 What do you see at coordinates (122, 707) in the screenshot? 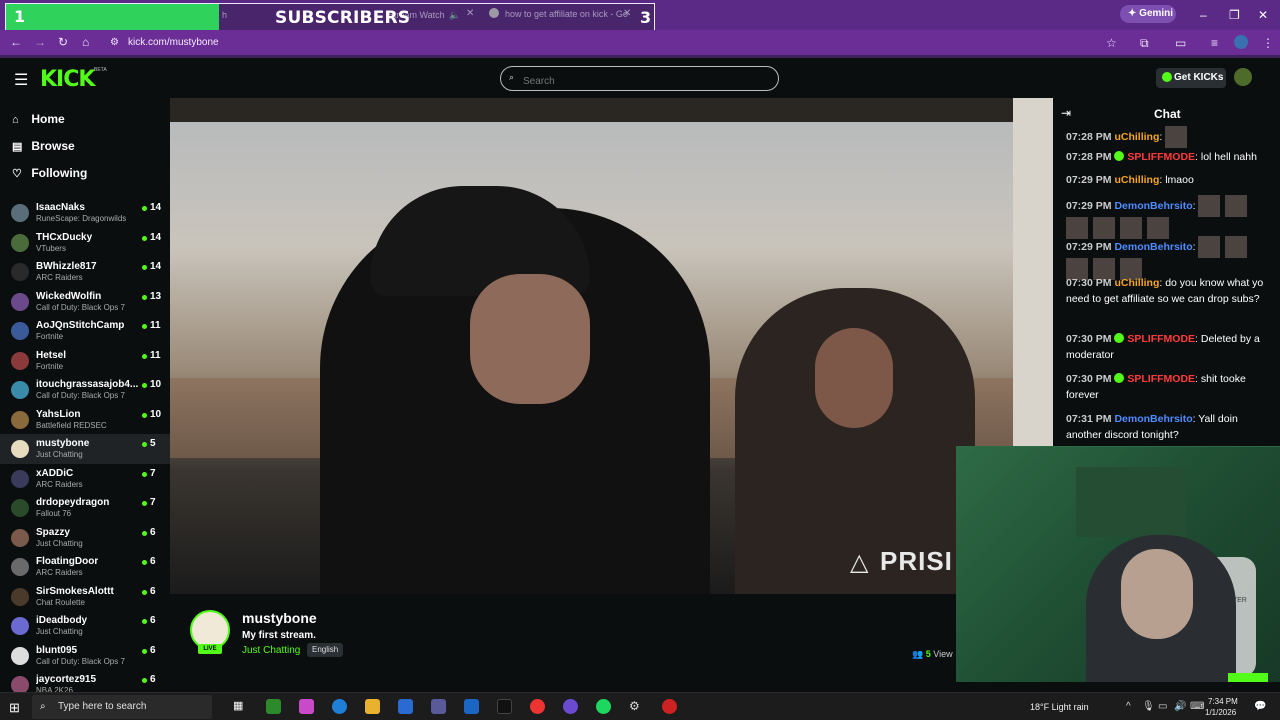
I see `taskbar-search-box: Type here to search` at bounding box center [122, 707].